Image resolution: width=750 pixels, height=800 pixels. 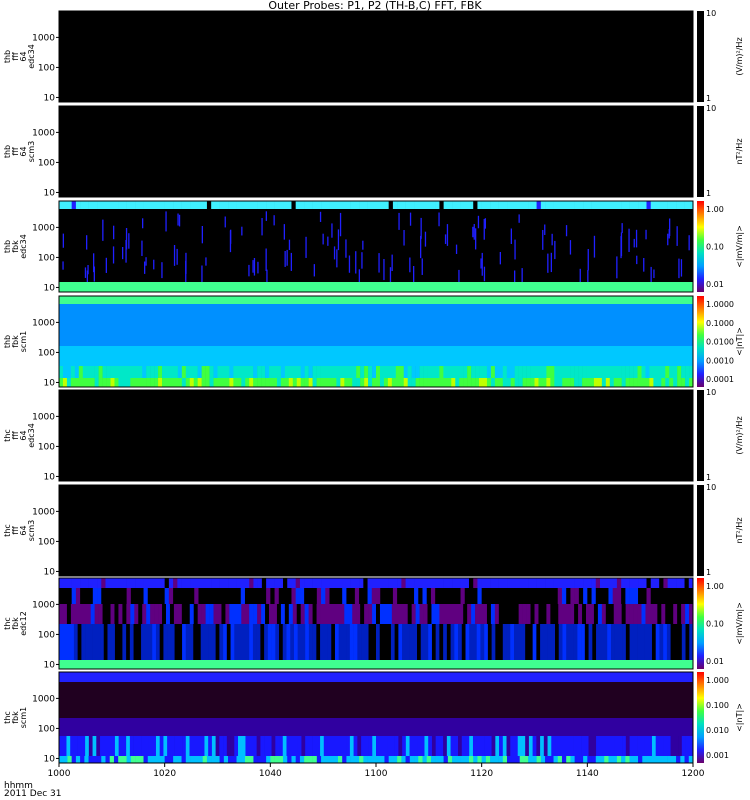 I want to click on y-tick-label: 10, so click(x=50, y=383).